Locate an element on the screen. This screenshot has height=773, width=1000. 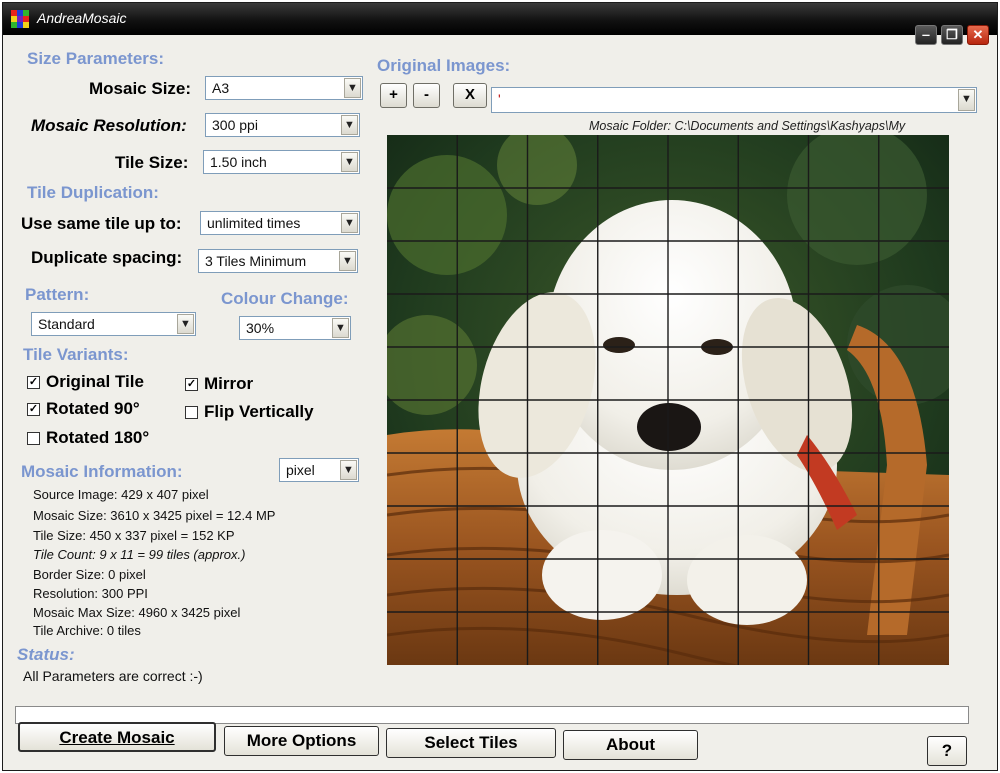
close-icon: ✕ is located at coordinates (978, 34).